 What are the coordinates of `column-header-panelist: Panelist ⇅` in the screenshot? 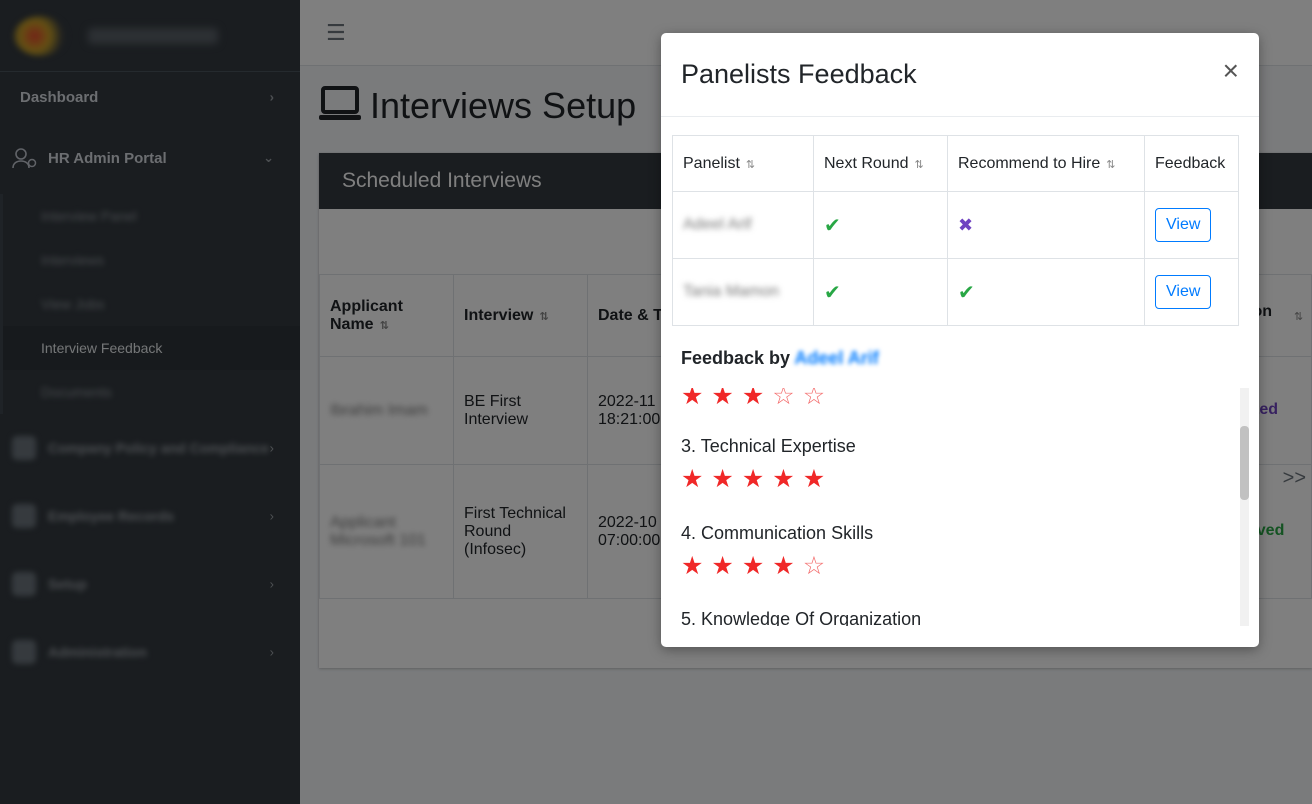 It's located at (743, 163).